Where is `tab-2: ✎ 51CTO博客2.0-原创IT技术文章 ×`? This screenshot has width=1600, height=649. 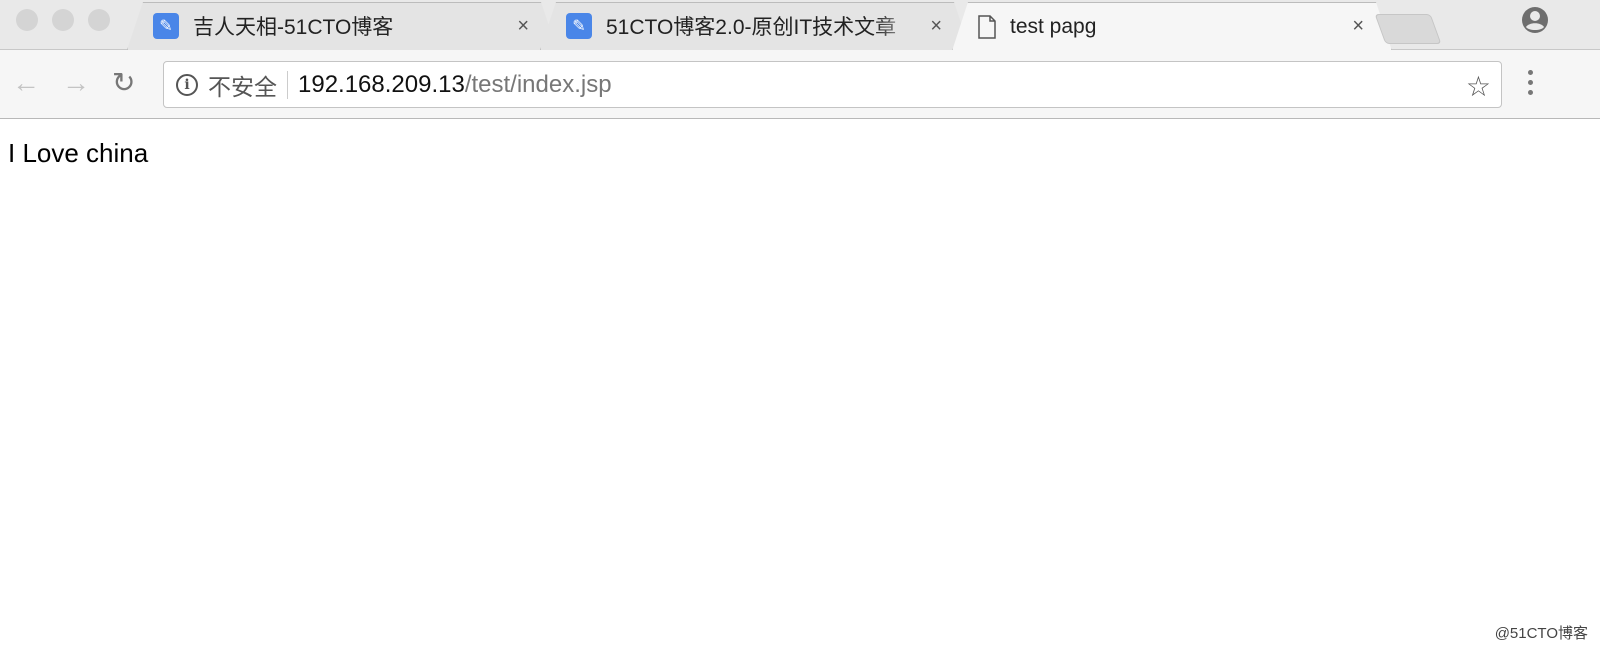
tab-2: ✎ 51CTO博客2.0-原创IT技术文章 × is located at coordinates (755, 26).